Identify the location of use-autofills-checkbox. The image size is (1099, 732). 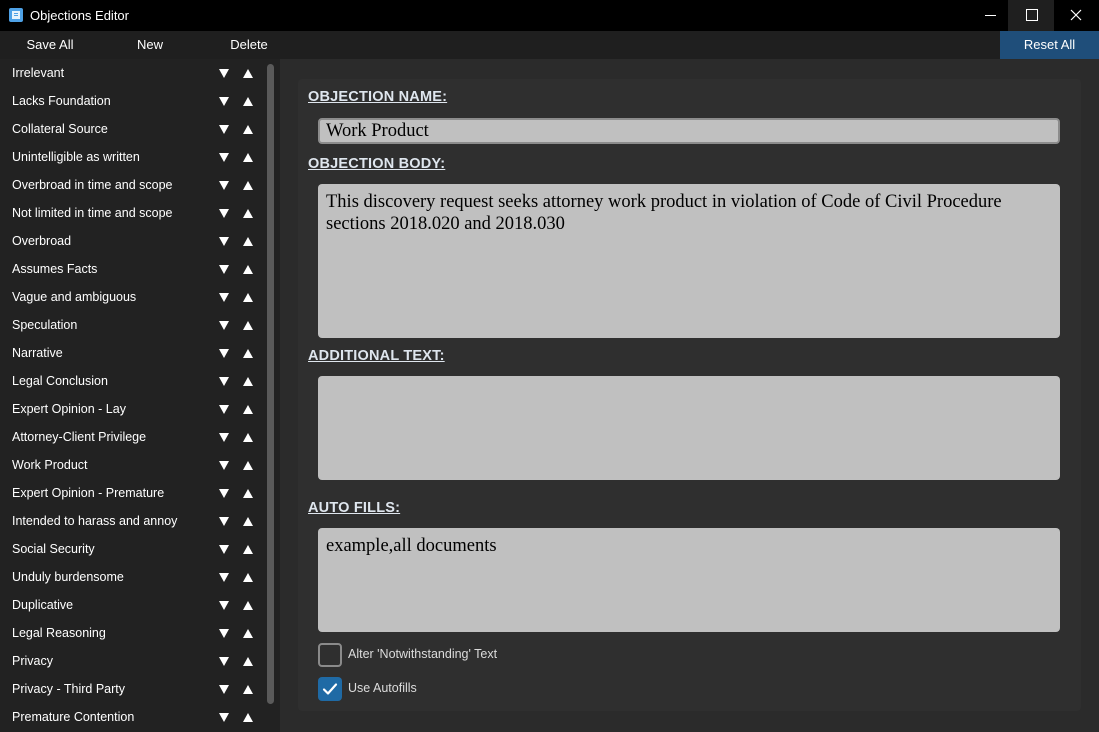
(330, 689).